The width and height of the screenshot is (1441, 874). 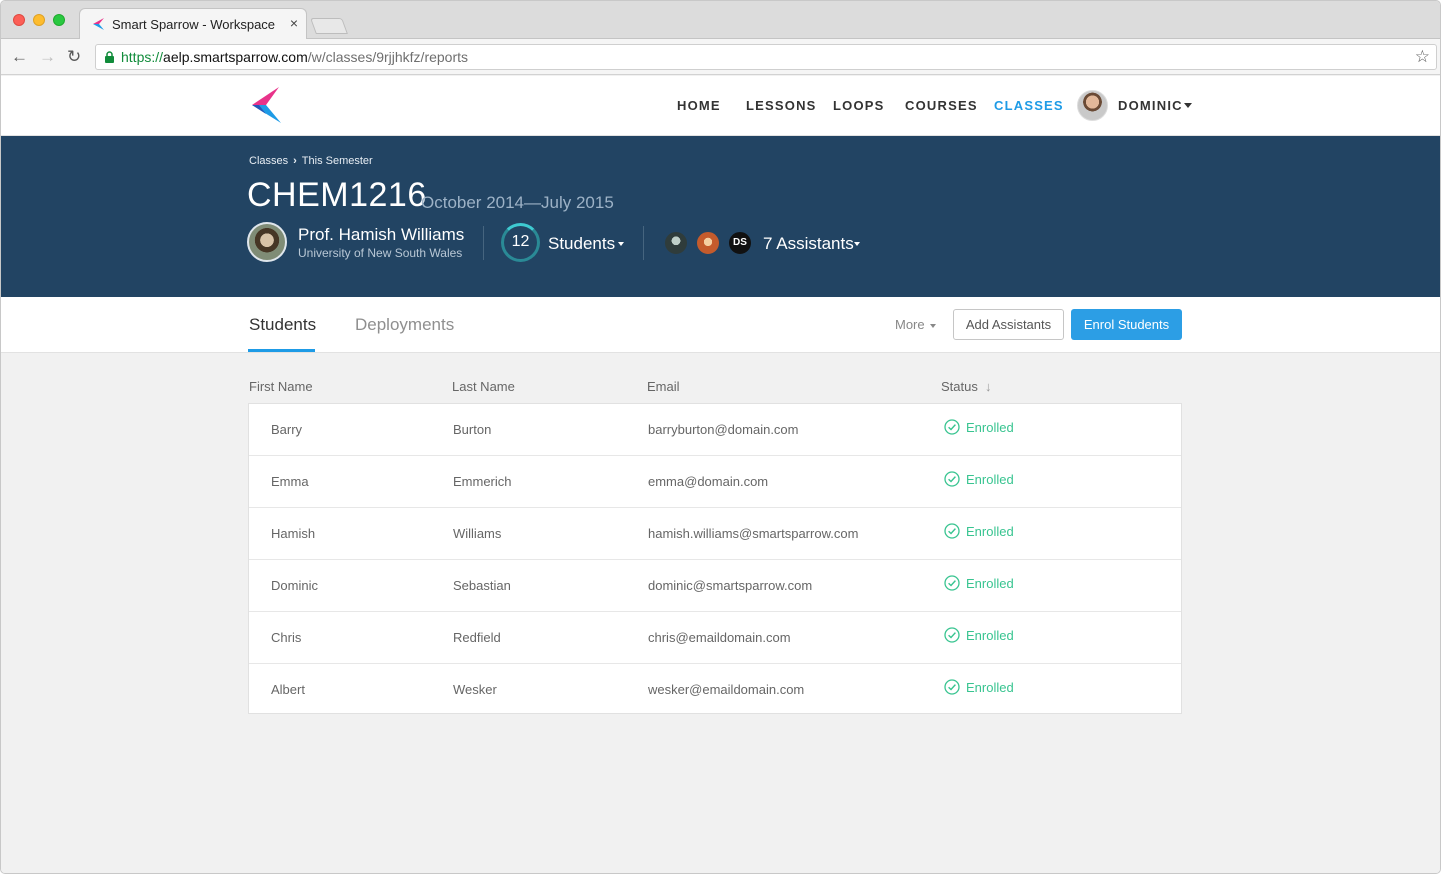 What do you see at coordinates (1422, 57) in the screenshot?
I see `bookmark-star-icon: ☆` at bounding box center [1422, 57].